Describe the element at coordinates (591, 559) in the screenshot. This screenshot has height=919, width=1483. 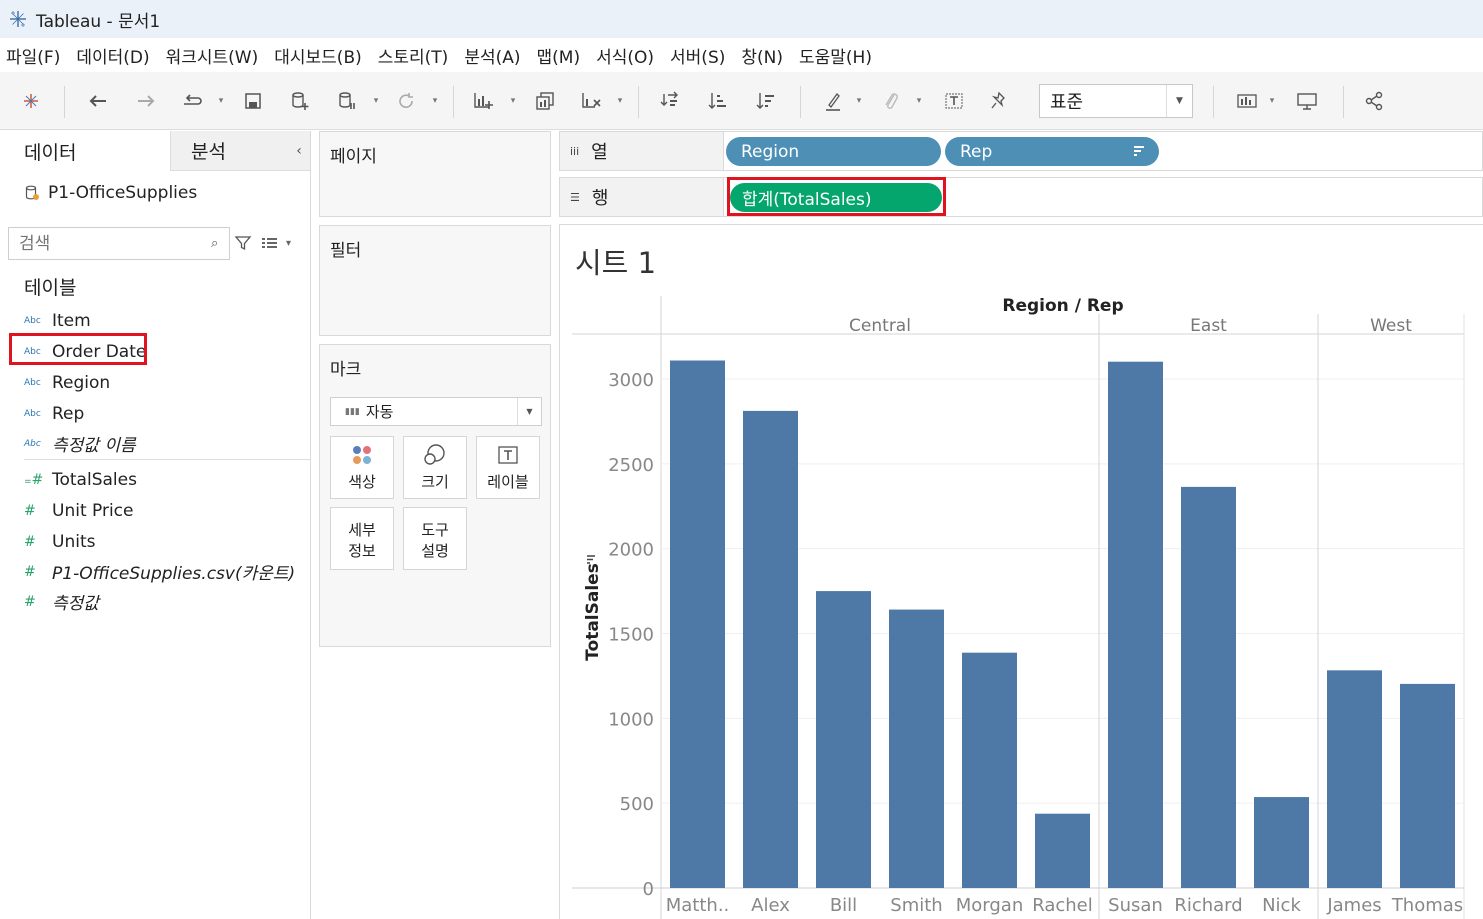
I see `sort-indicator-icon` at that location.